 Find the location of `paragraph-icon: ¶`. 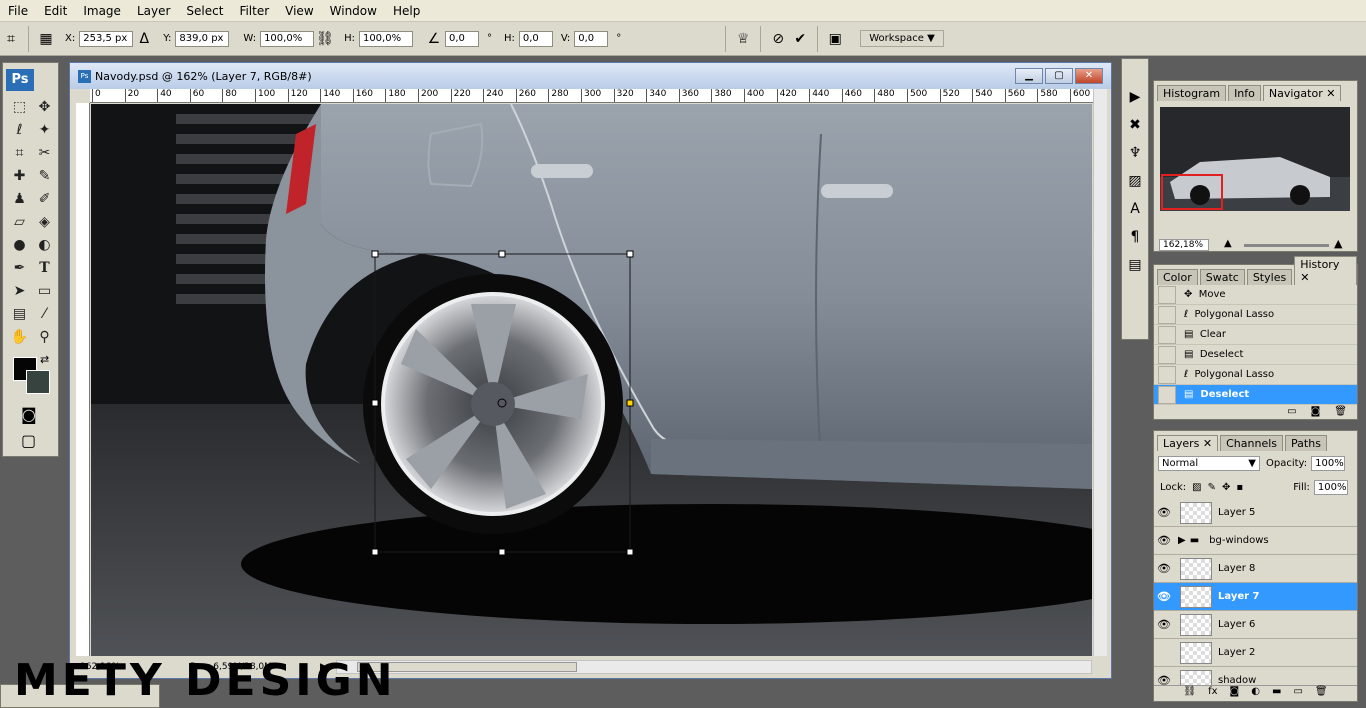

paragraph-icon: ¶ is located at coordinates (1135, 237).